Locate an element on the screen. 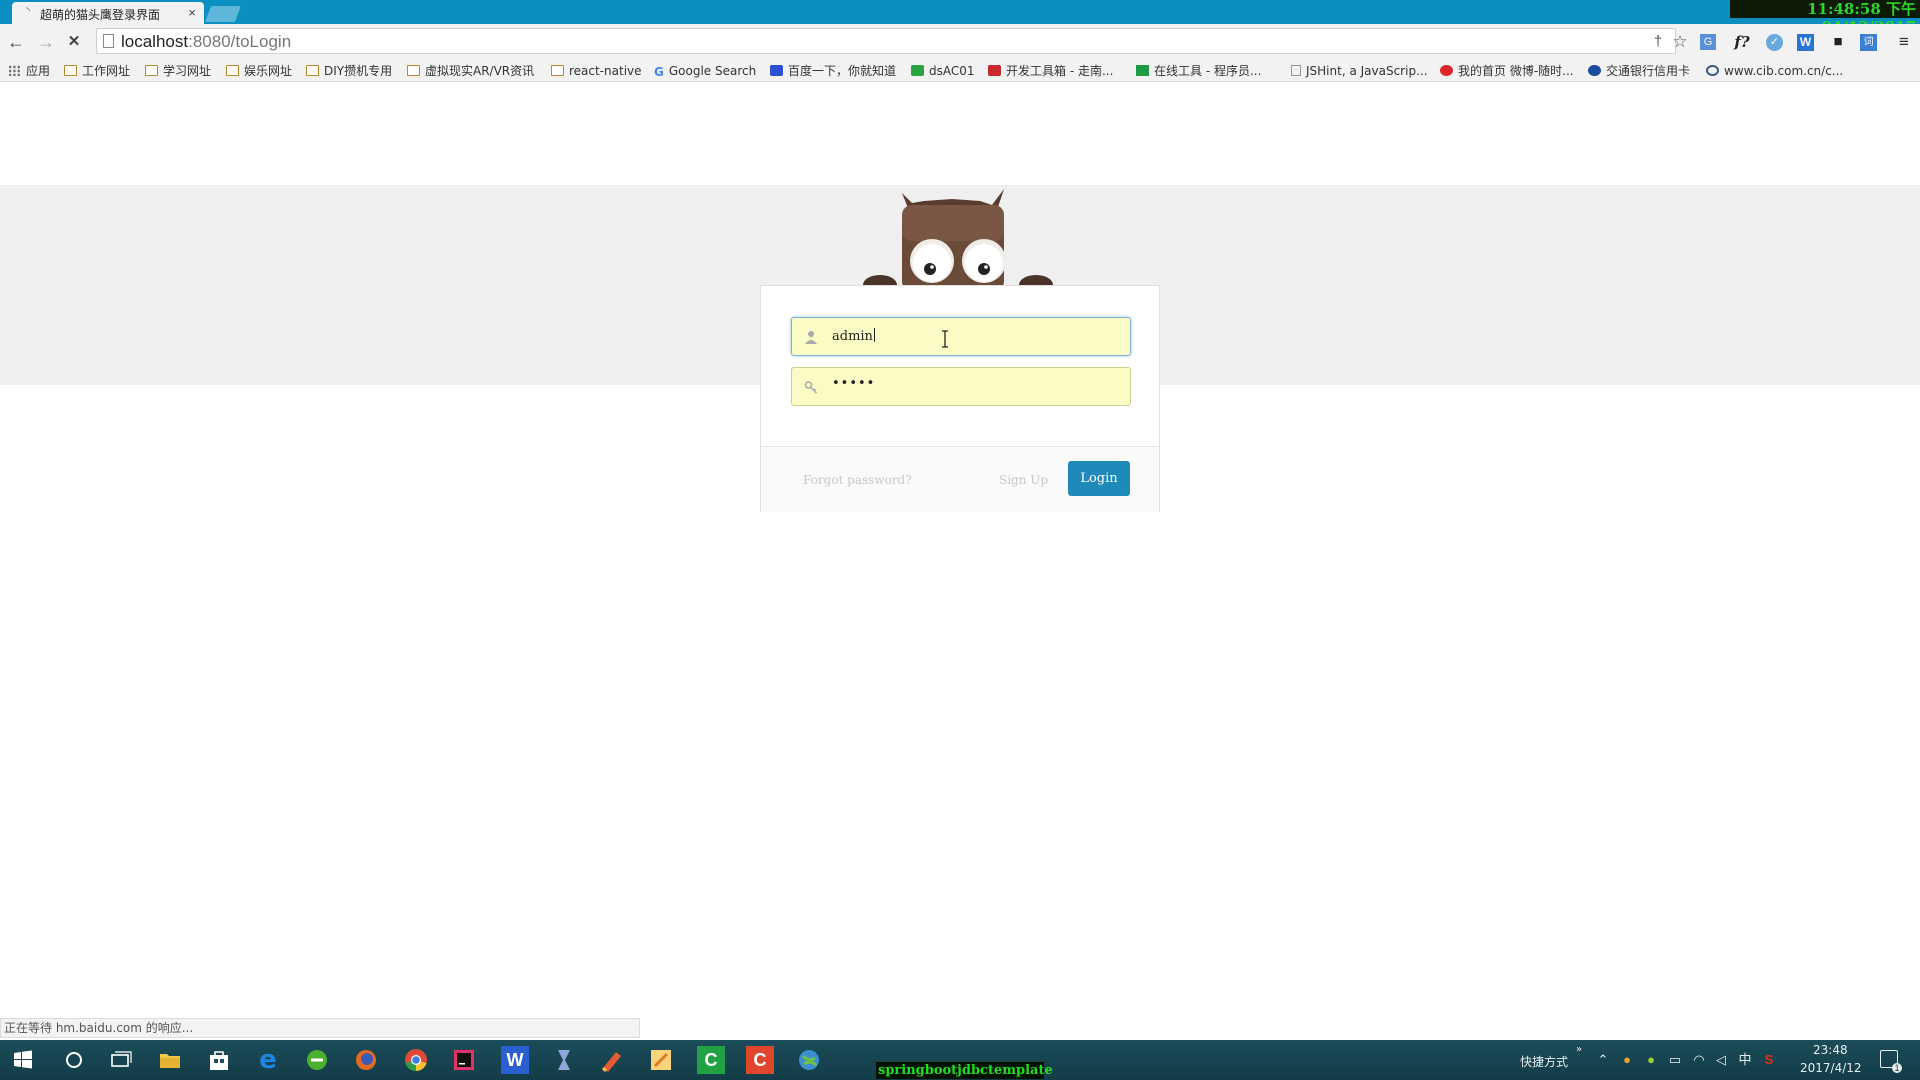 This screenshot has height=1080, width=1920. bookmark-label: DIY攒机专用 is located at coordinates (358, 71).